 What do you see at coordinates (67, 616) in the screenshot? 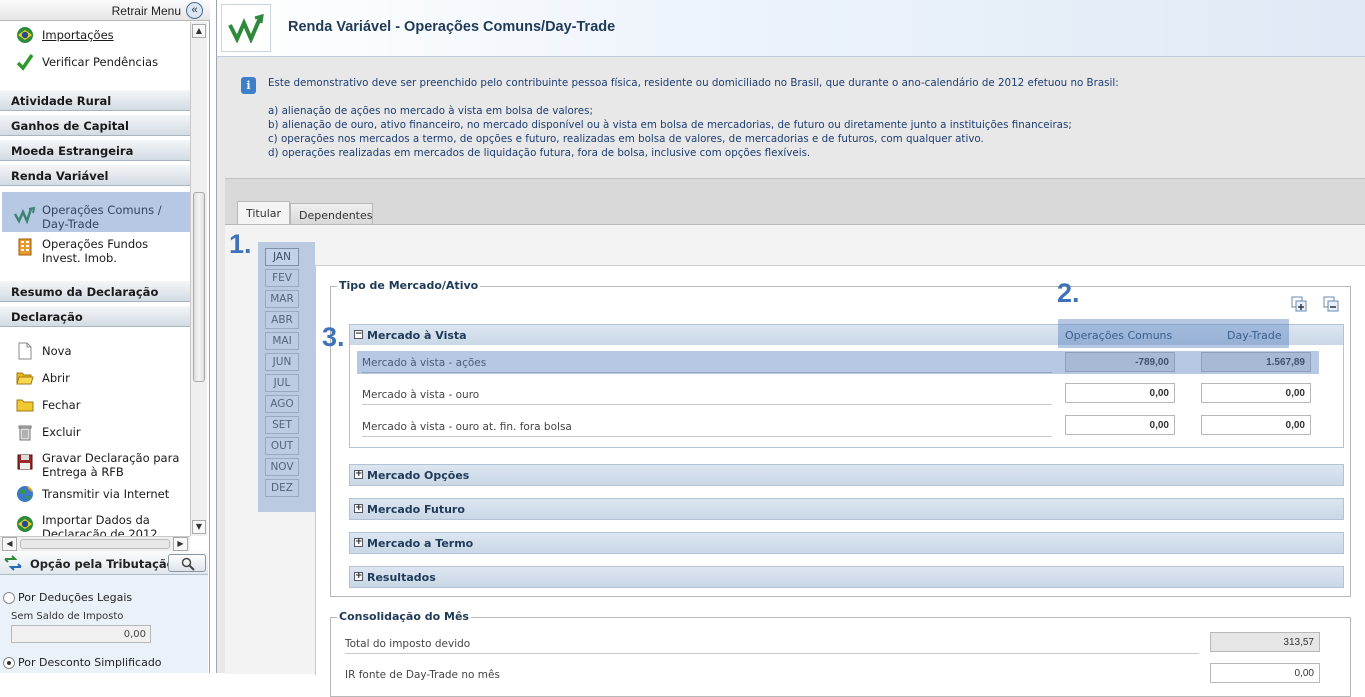
I see `sem-saldo-label: Sem Saldo de Imposto` at bounding box center [67, 616].